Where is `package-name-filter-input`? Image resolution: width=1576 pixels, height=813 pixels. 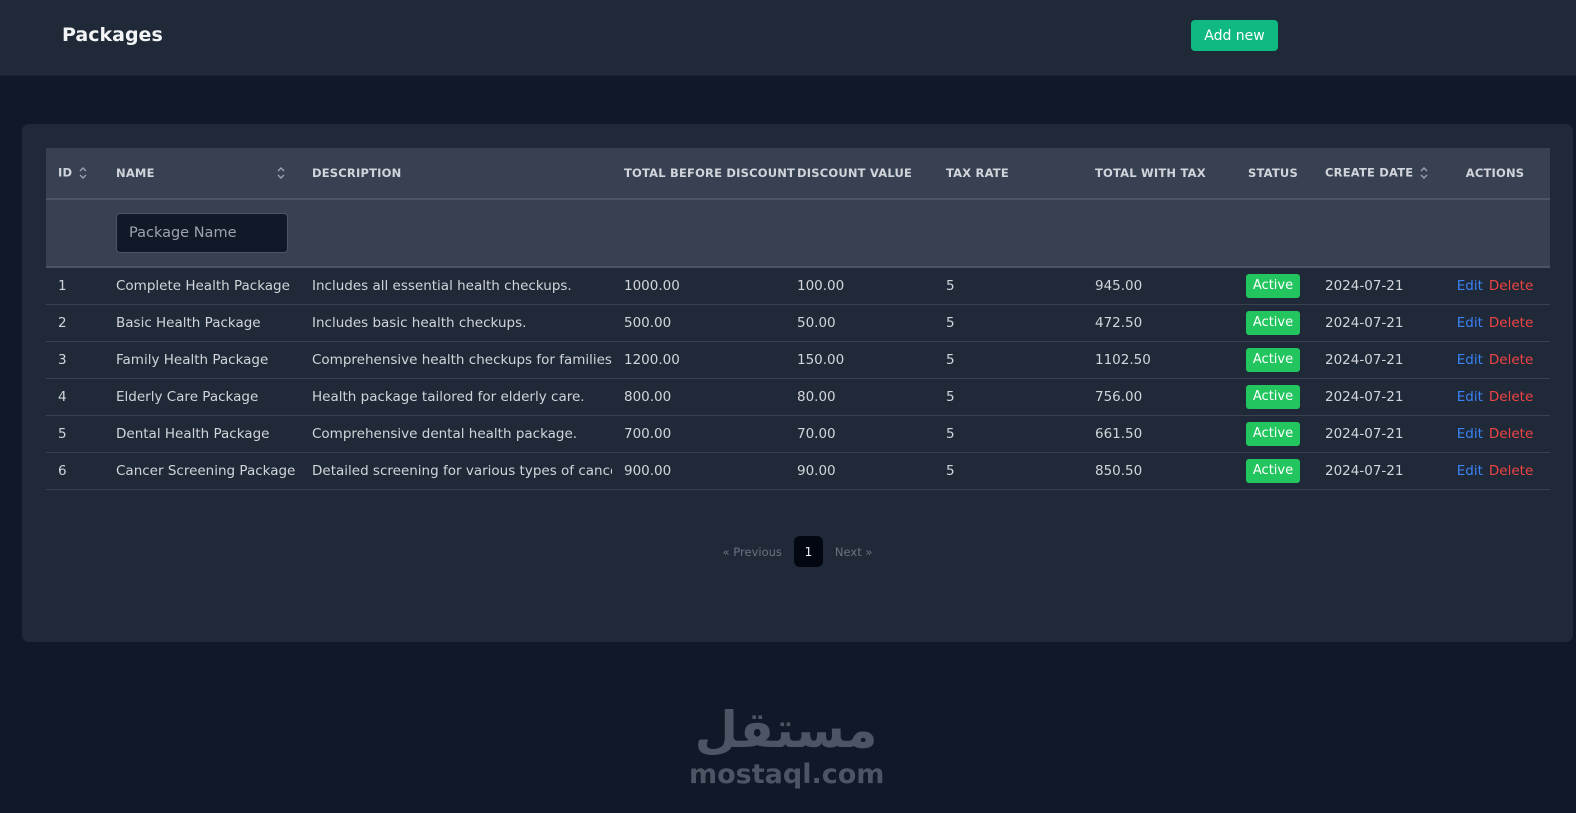
package-name-filter-input is located at coordinates (202, 233).